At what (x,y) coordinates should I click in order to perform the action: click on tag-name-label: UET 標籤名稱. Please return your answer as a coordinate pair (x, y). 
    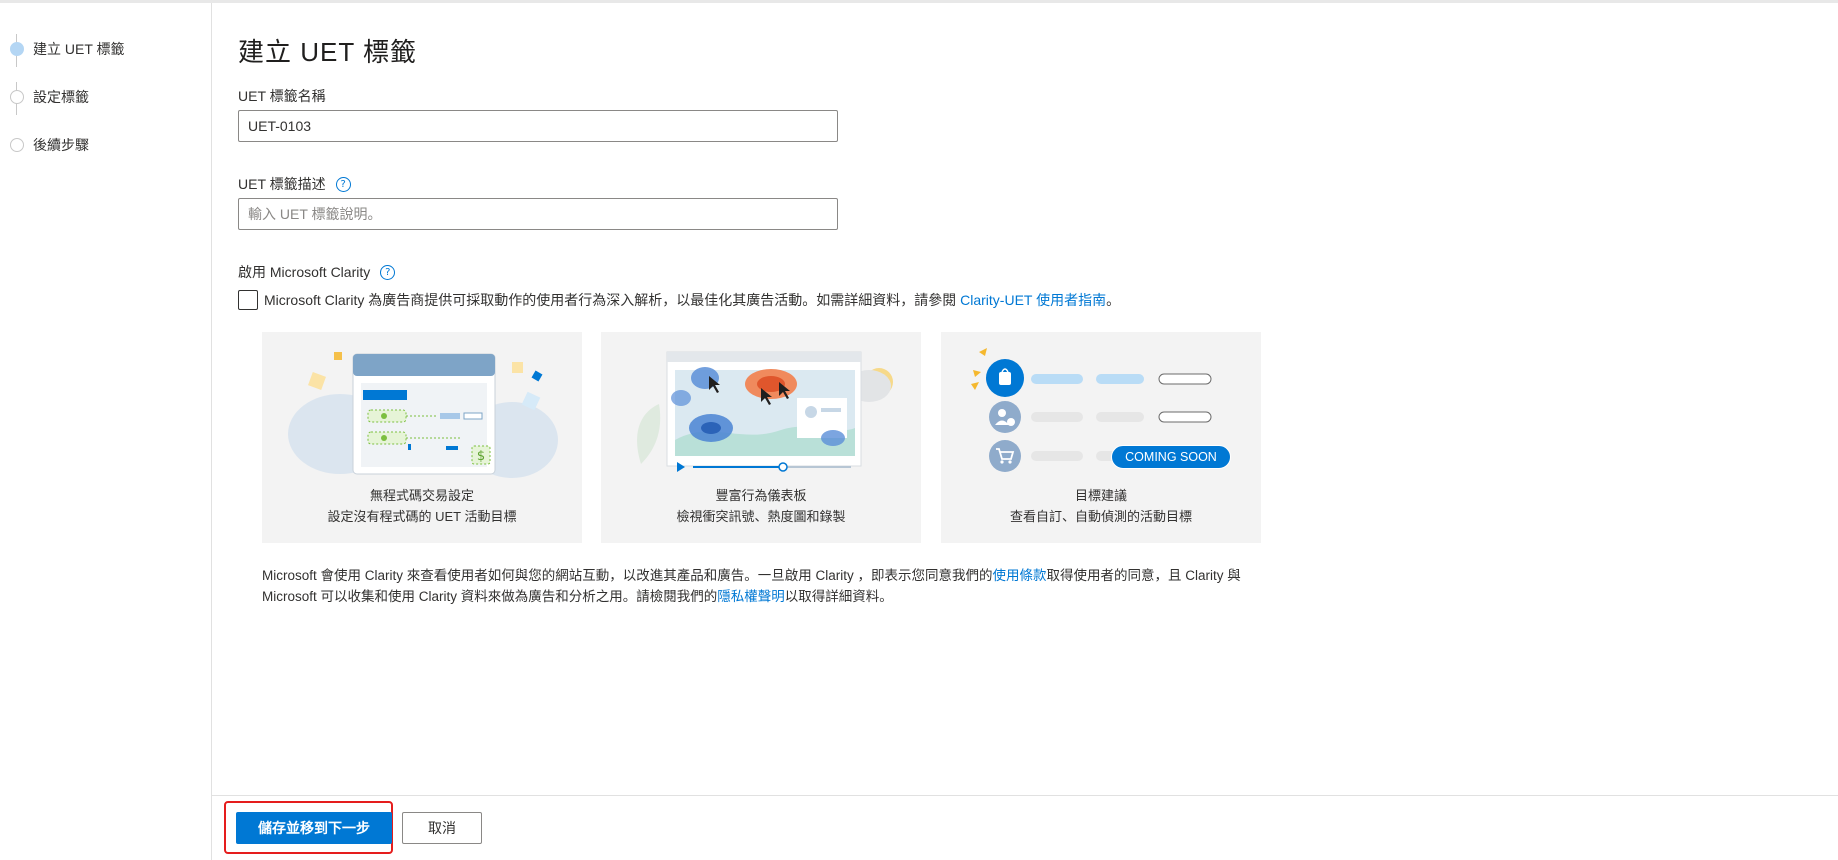
    Looking at the image, I should click on (282, 96).